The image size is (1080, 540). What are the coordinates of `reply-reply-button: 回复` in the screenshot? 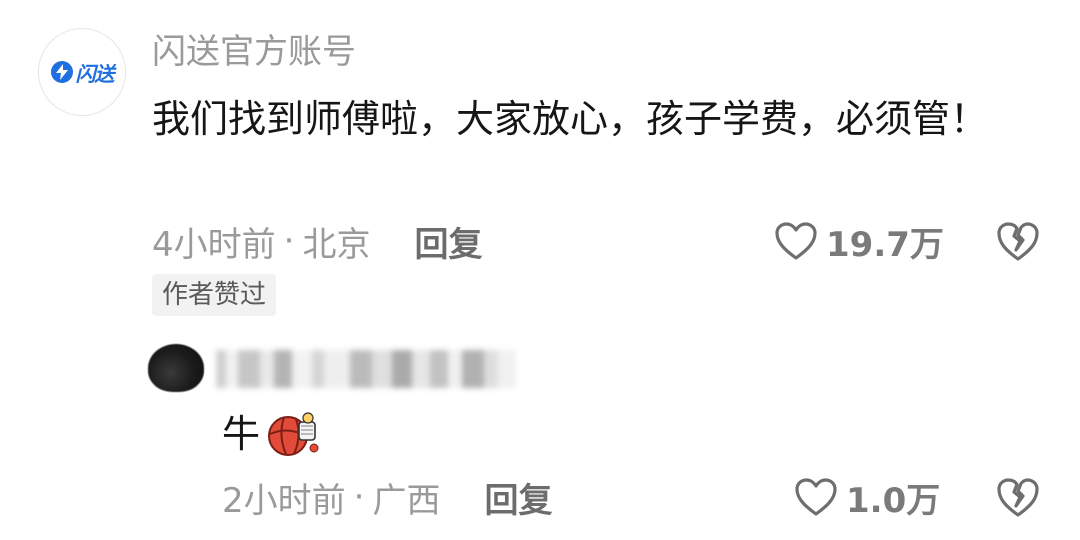 It's located at (518, 497).